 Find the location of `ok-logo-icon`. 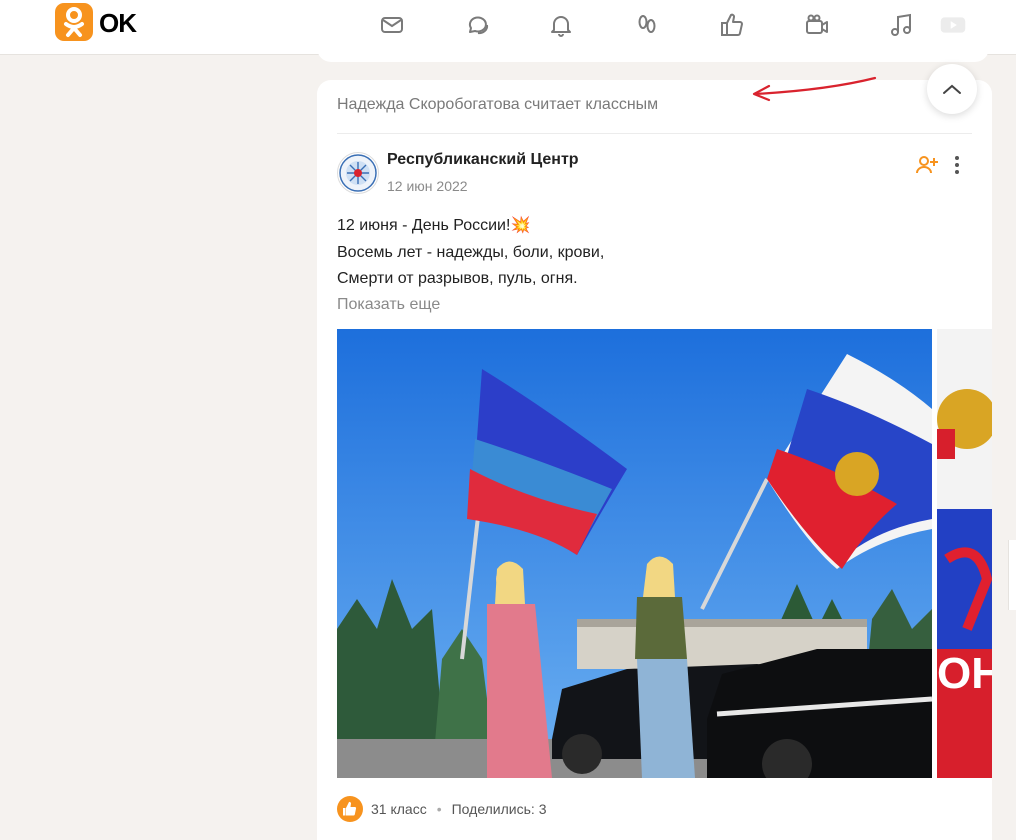

ok-logo-icon is located at coordinates (74, 22).